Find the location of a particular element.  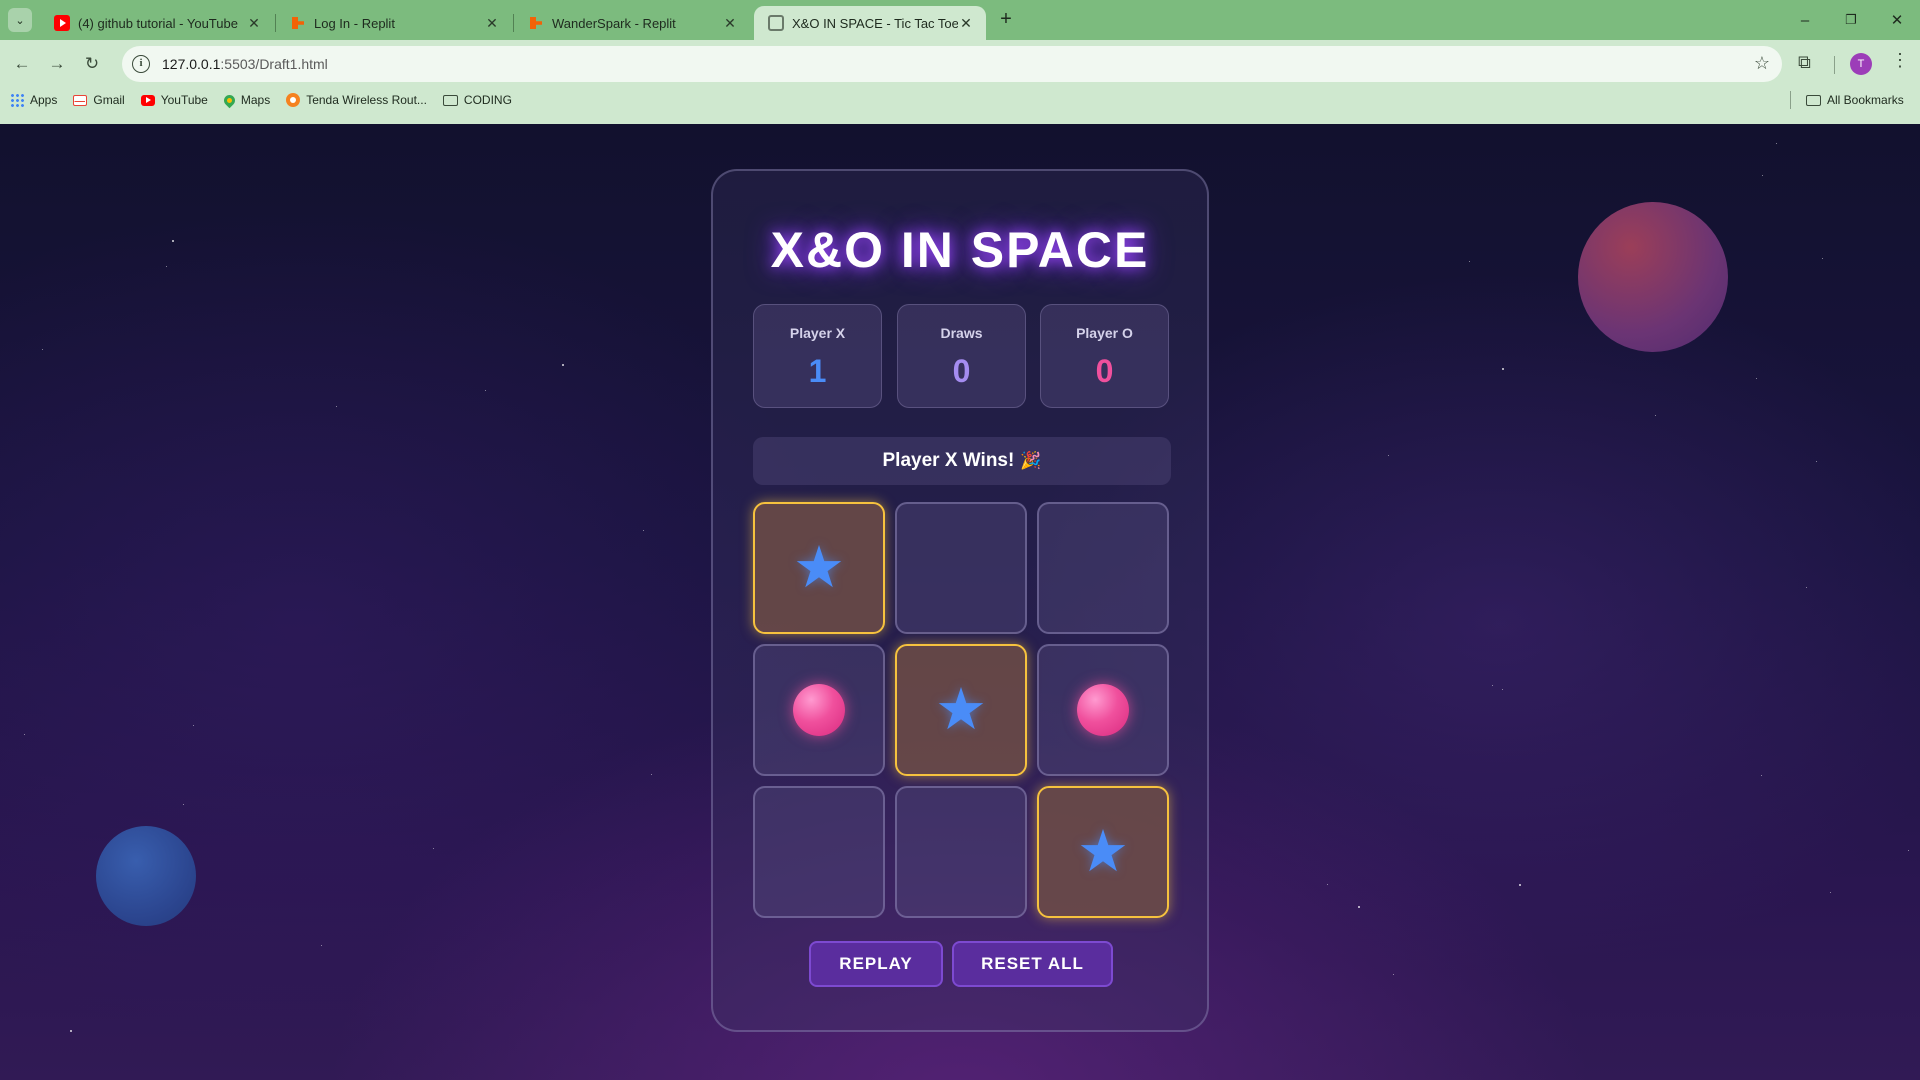

bookmark-gmail: Gmail is located at coordinates (99, 100).